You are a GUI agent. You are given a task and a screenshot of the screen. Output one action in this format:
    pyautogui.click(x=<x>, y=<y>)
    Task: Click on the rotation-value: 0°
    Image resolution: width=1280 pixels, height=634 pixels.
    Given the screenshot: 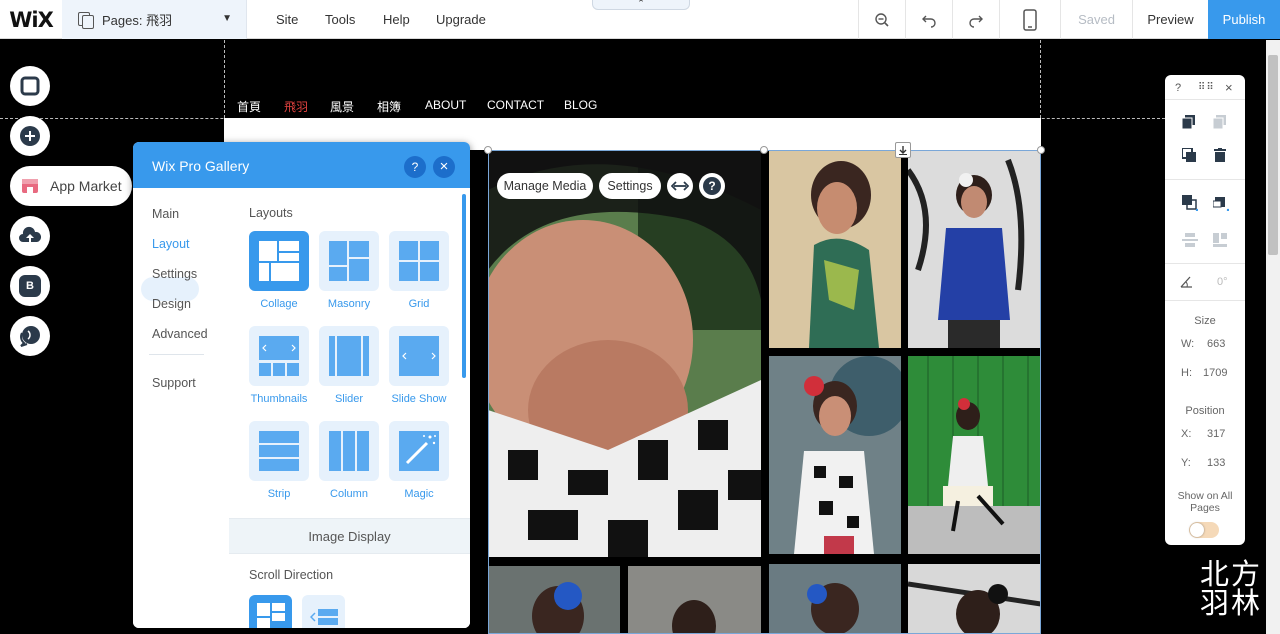 What is the action you would take?
    pyautogui.click(x=1222, y=282)
    